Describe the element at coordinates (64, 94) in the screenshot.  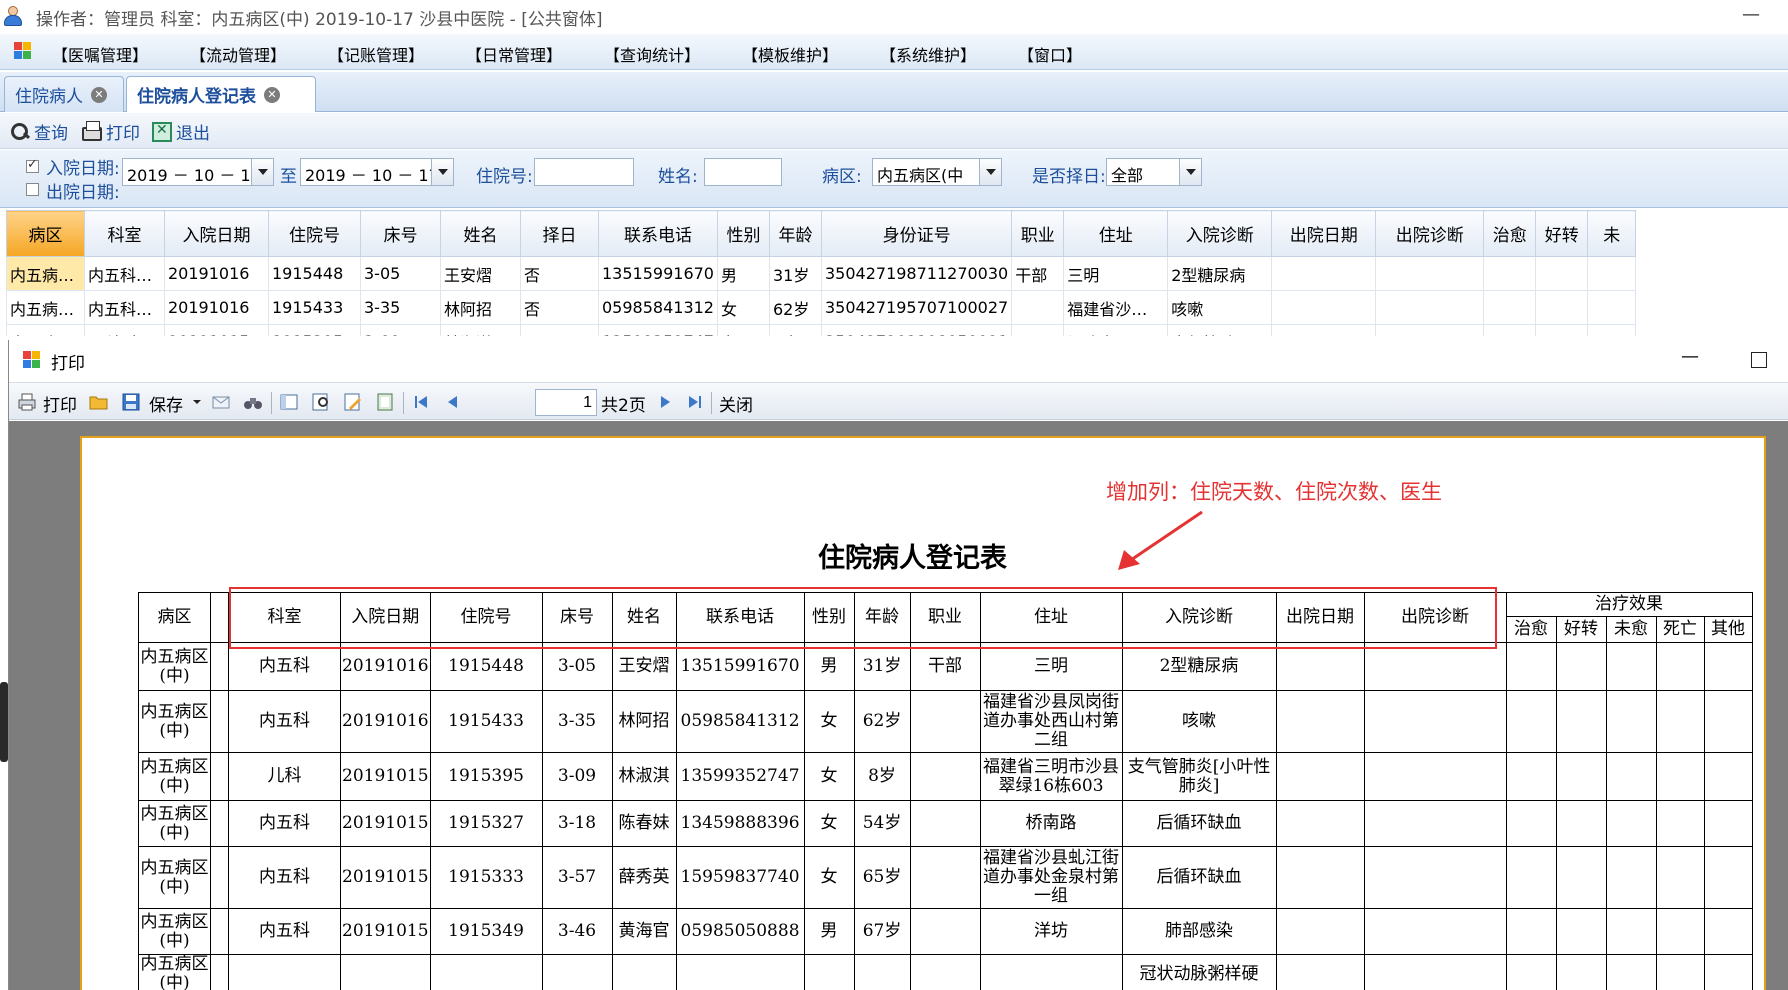
I see `tab-inpatients: 住院病人 ✕` at that location.